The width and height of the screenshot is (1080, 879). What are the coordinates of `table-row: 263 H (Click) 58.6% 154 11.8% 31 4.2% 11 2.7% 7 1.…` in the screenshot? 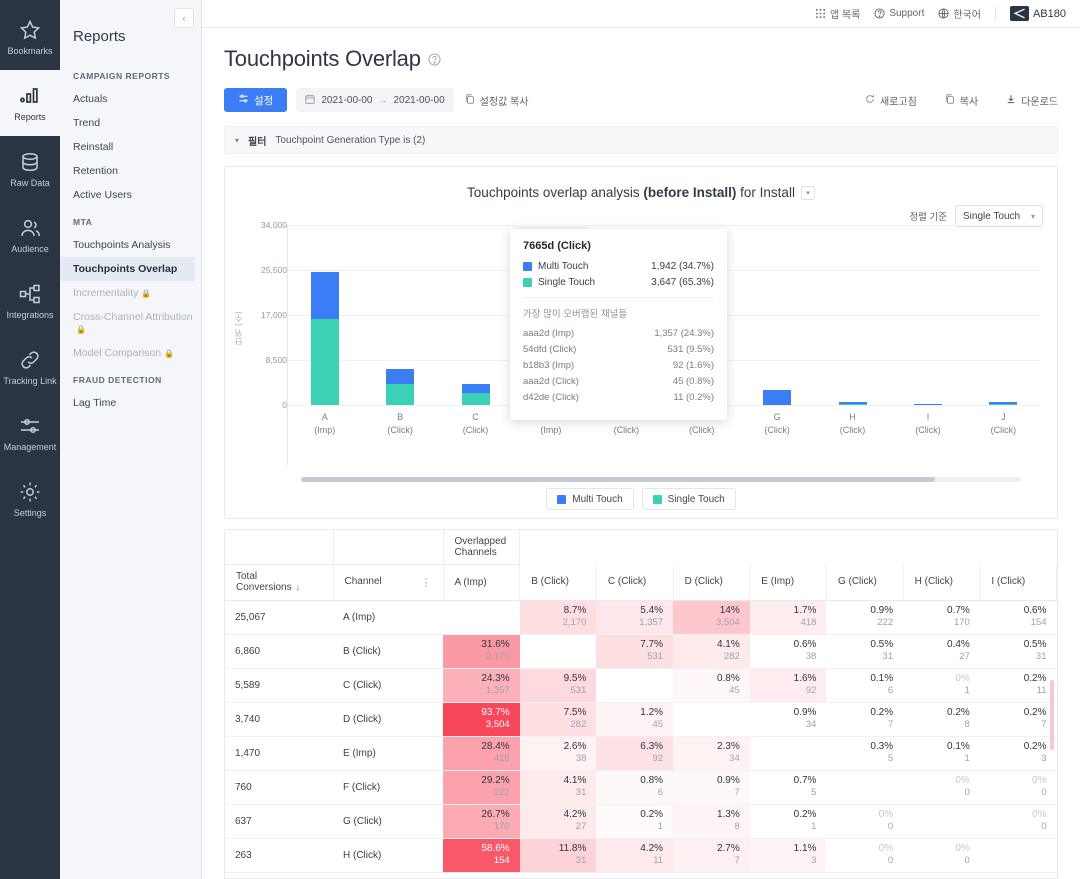 It's located at (641, 855).